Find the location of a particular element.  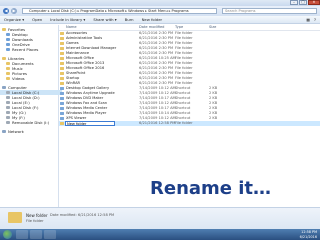

breadcrumb-item: Windows is located at coordinates (136, 11).